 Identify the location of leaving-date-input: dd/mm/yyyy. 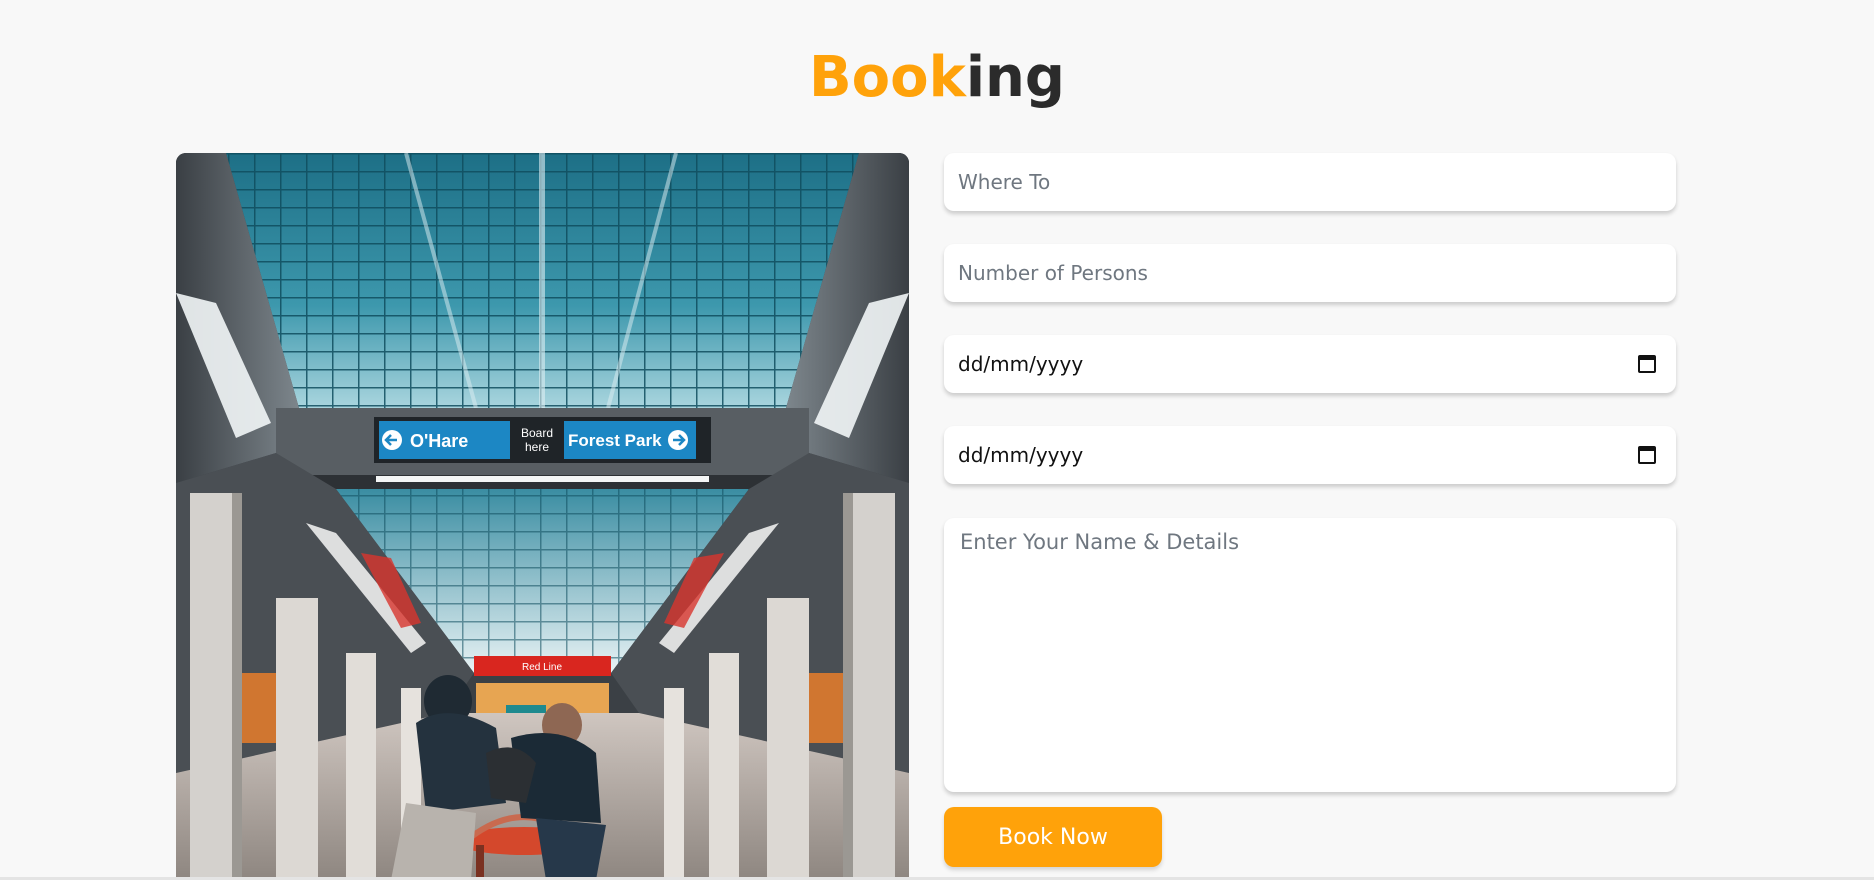
(1310, 455).